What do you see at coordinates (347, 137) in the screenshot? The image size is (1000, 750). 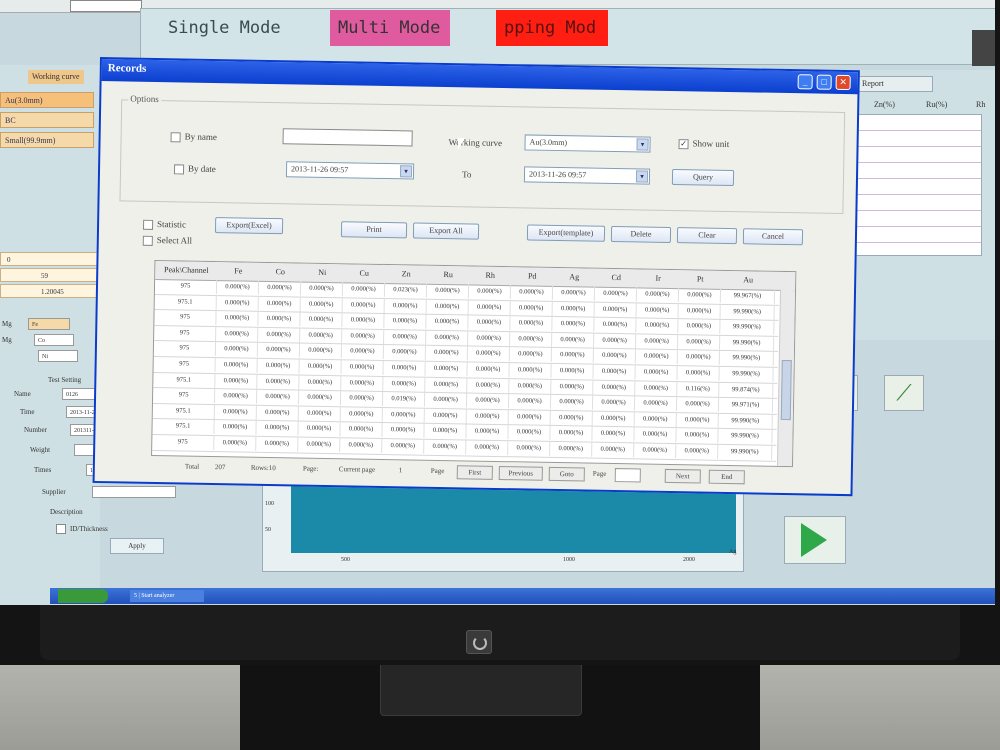 I see `name-search-input` at bounding box center [347, 137].